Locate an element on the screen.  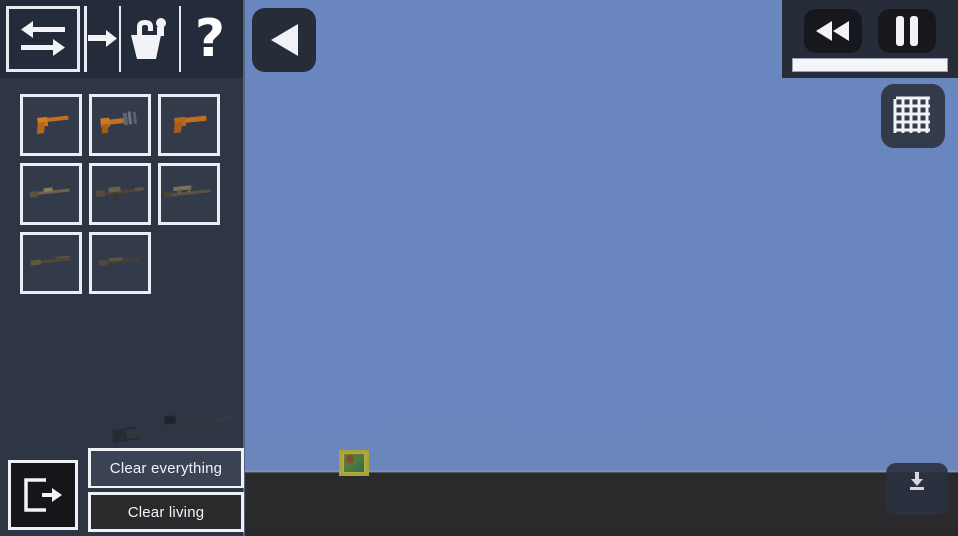
next-tool-button is located at coordinates (101, 39).